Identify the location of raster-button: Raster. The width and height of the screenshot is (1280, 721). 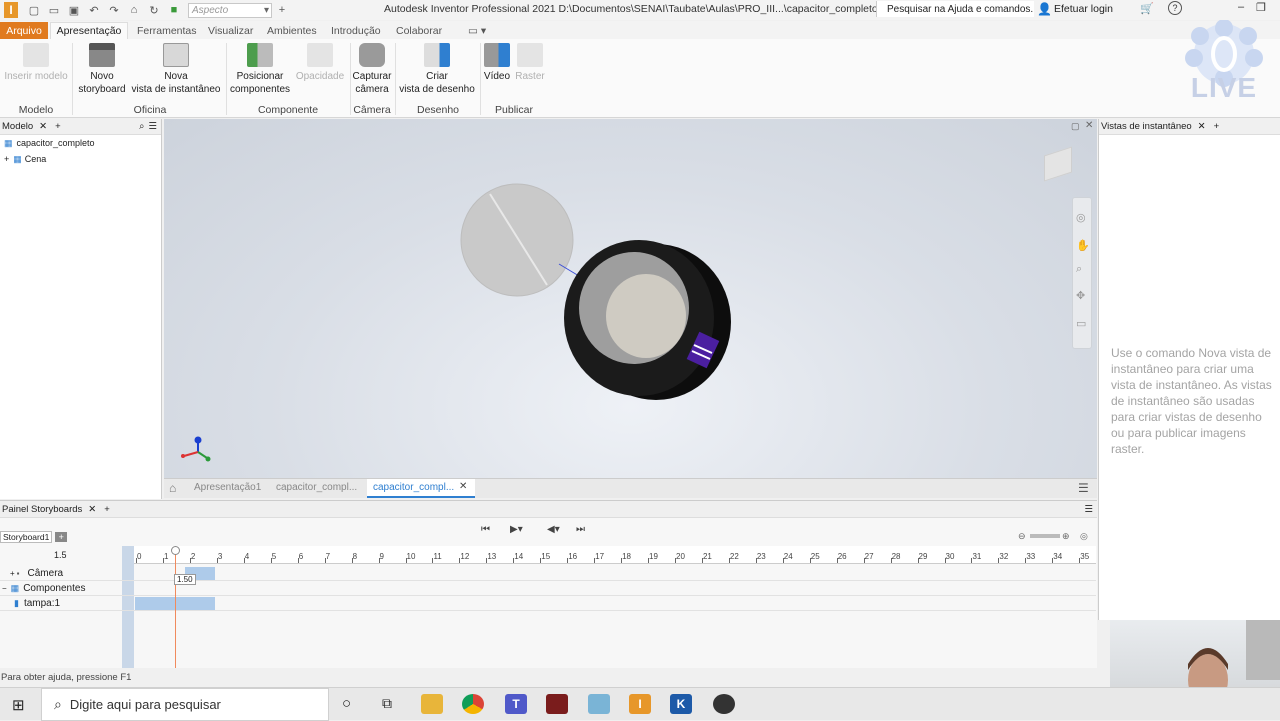
(530, 63).